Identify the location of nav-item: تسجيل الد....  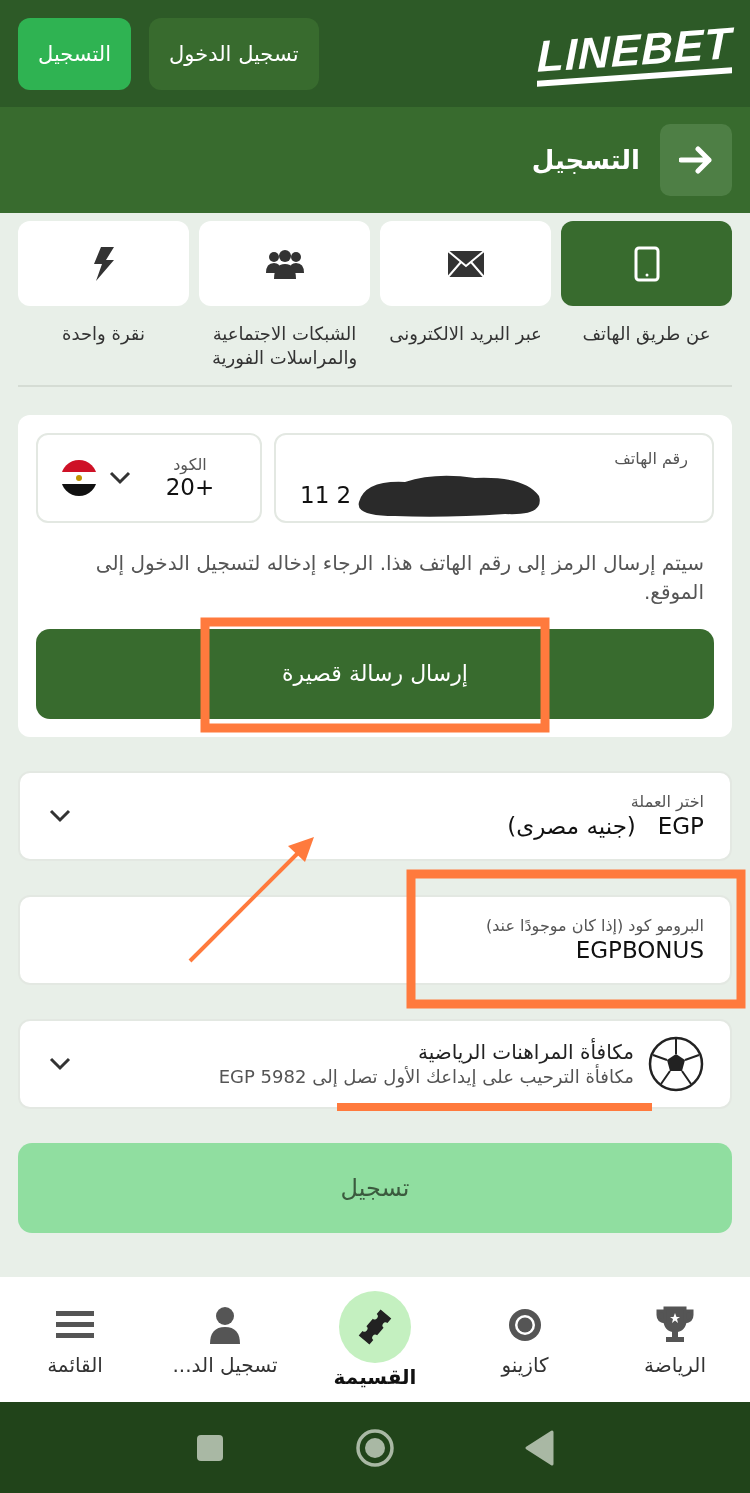
(225, 1339).